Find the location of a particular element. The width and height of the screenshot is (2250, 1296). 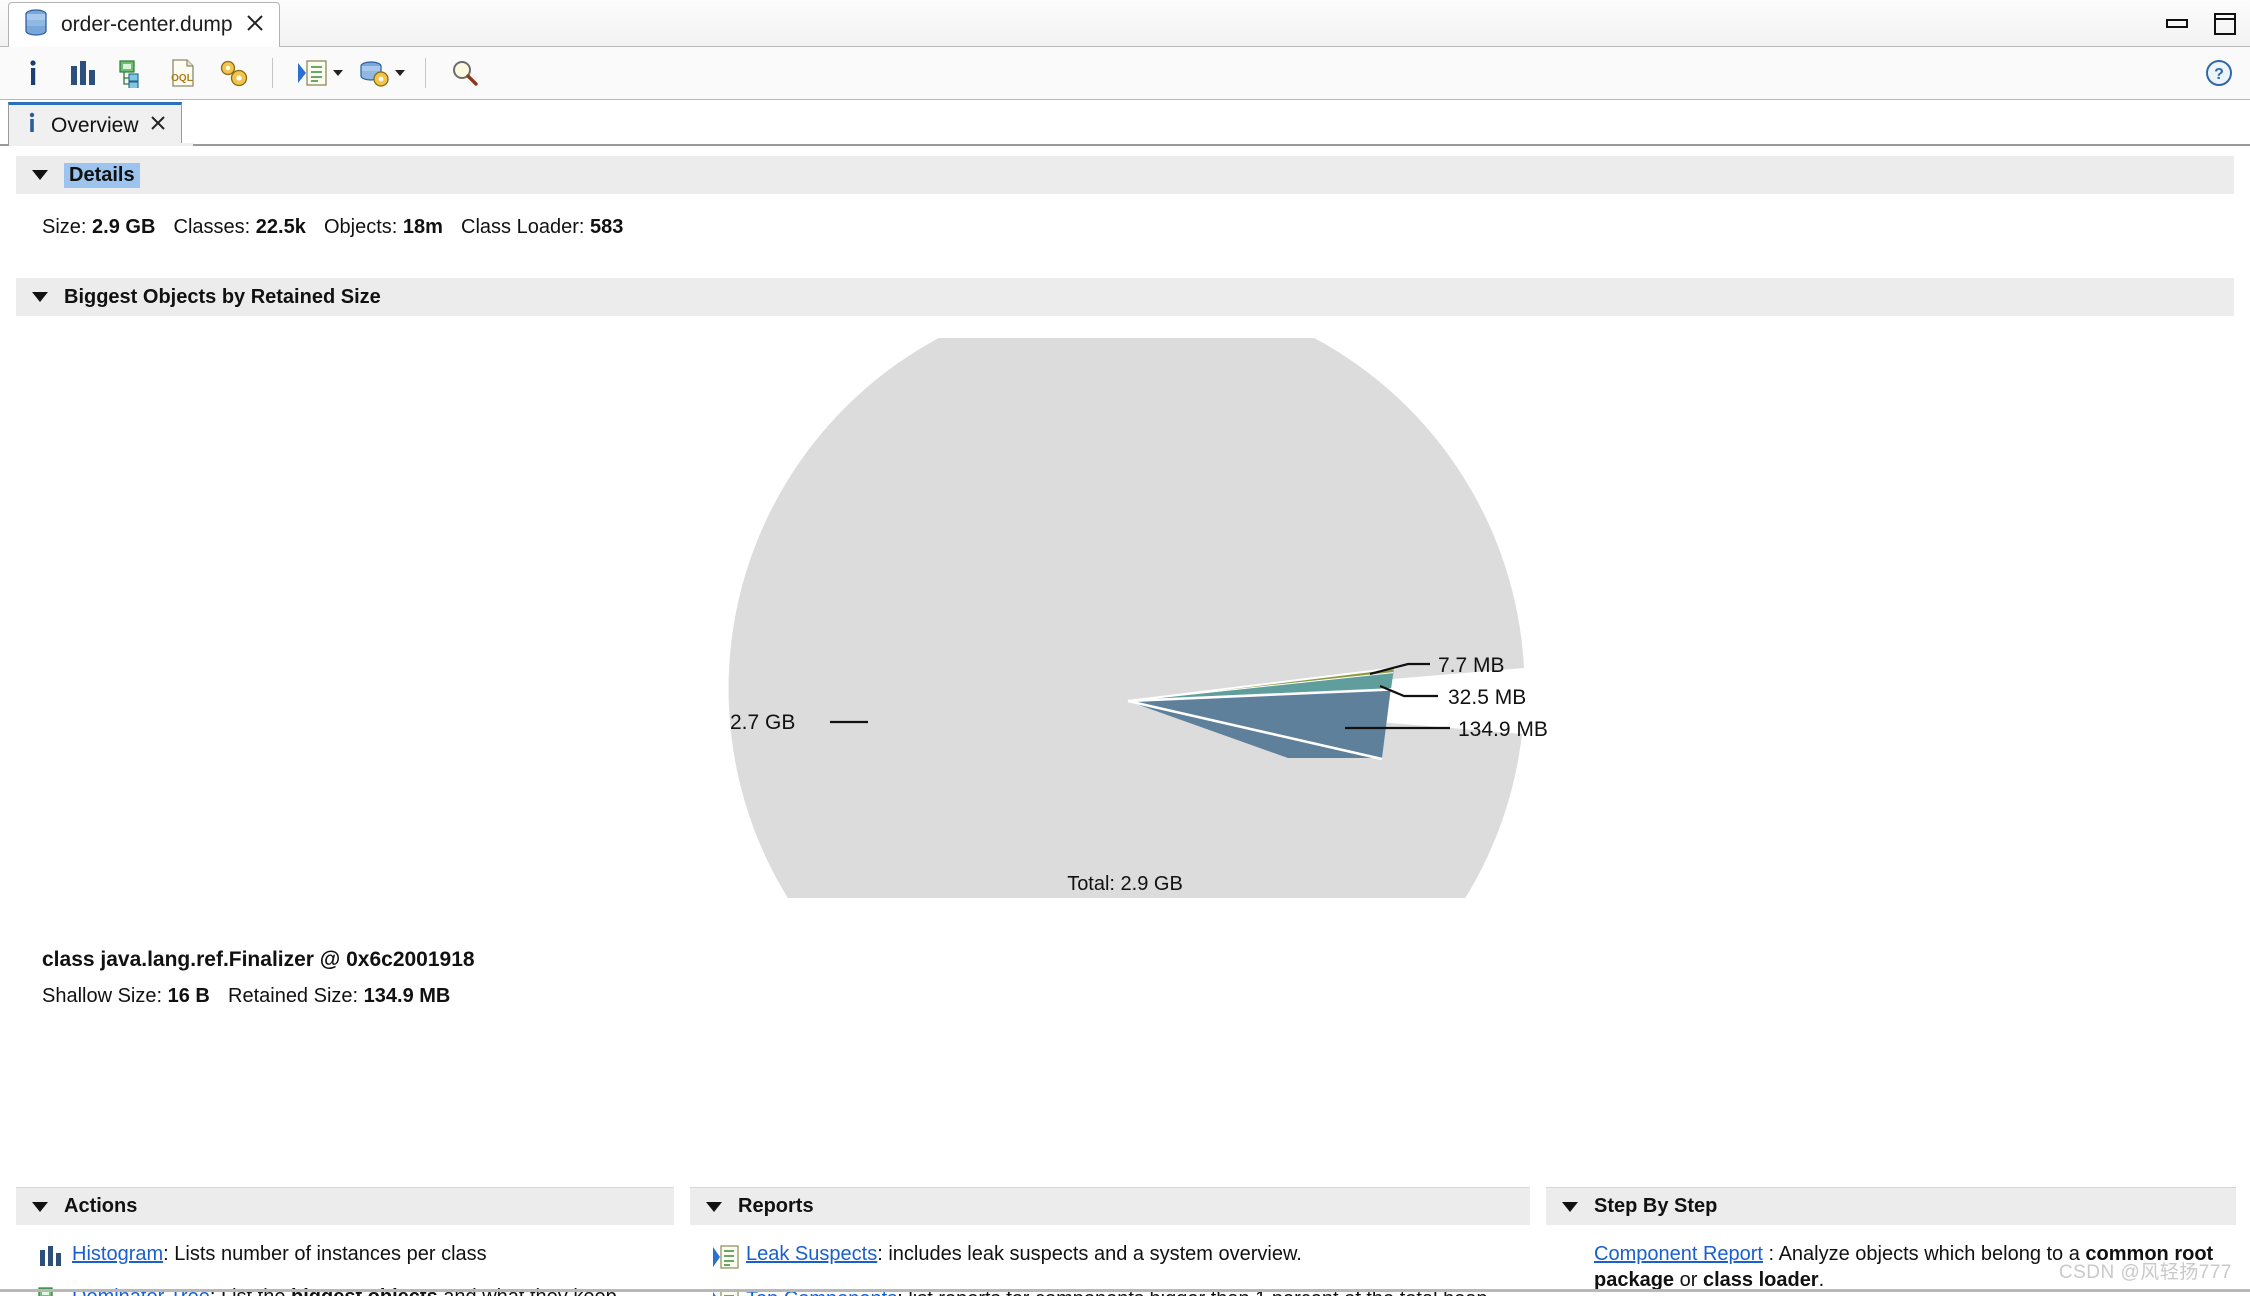

step-by-step-section-title: Step By Step is located at coordinates (1656, 1206).